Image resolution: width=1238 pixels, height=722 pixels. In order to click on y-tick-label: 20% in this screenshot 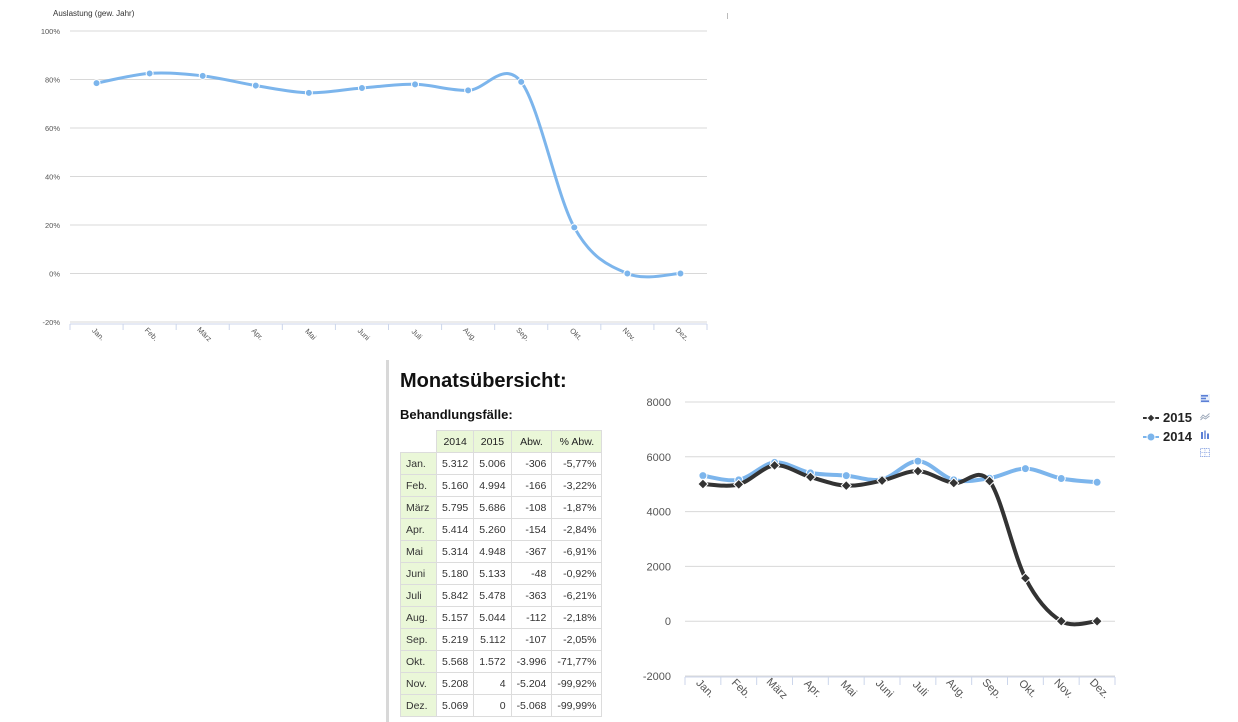, I will do `click(52, 225)`.